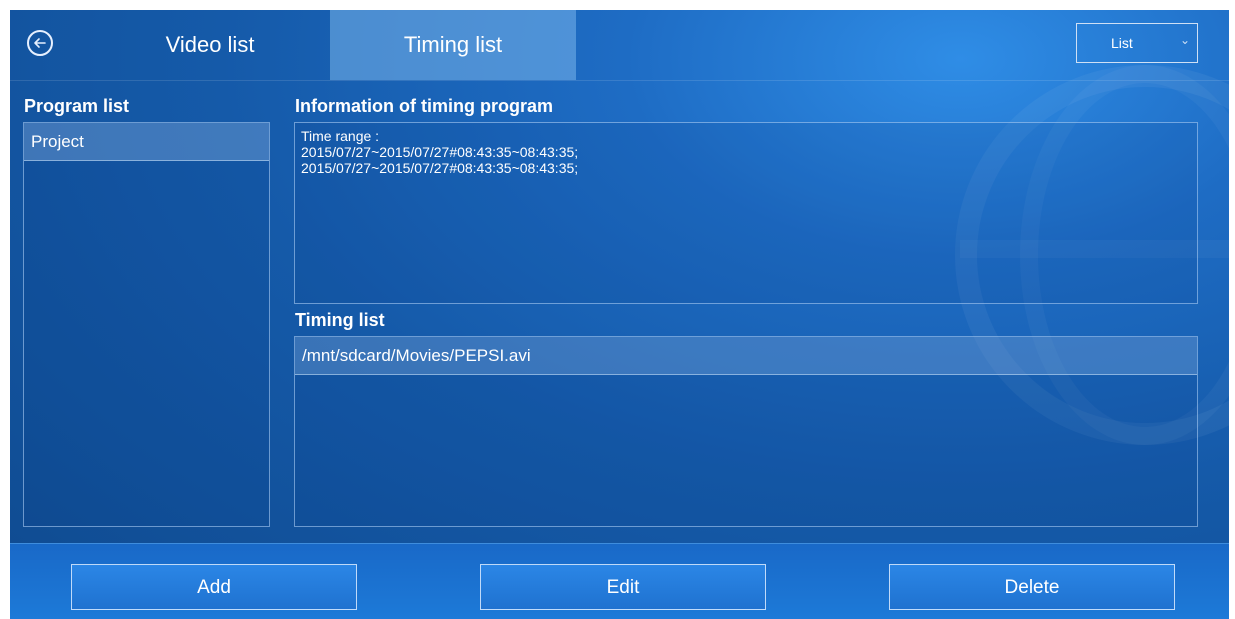  I want to click on back-arrow-circle-icon, so click(40, 43).